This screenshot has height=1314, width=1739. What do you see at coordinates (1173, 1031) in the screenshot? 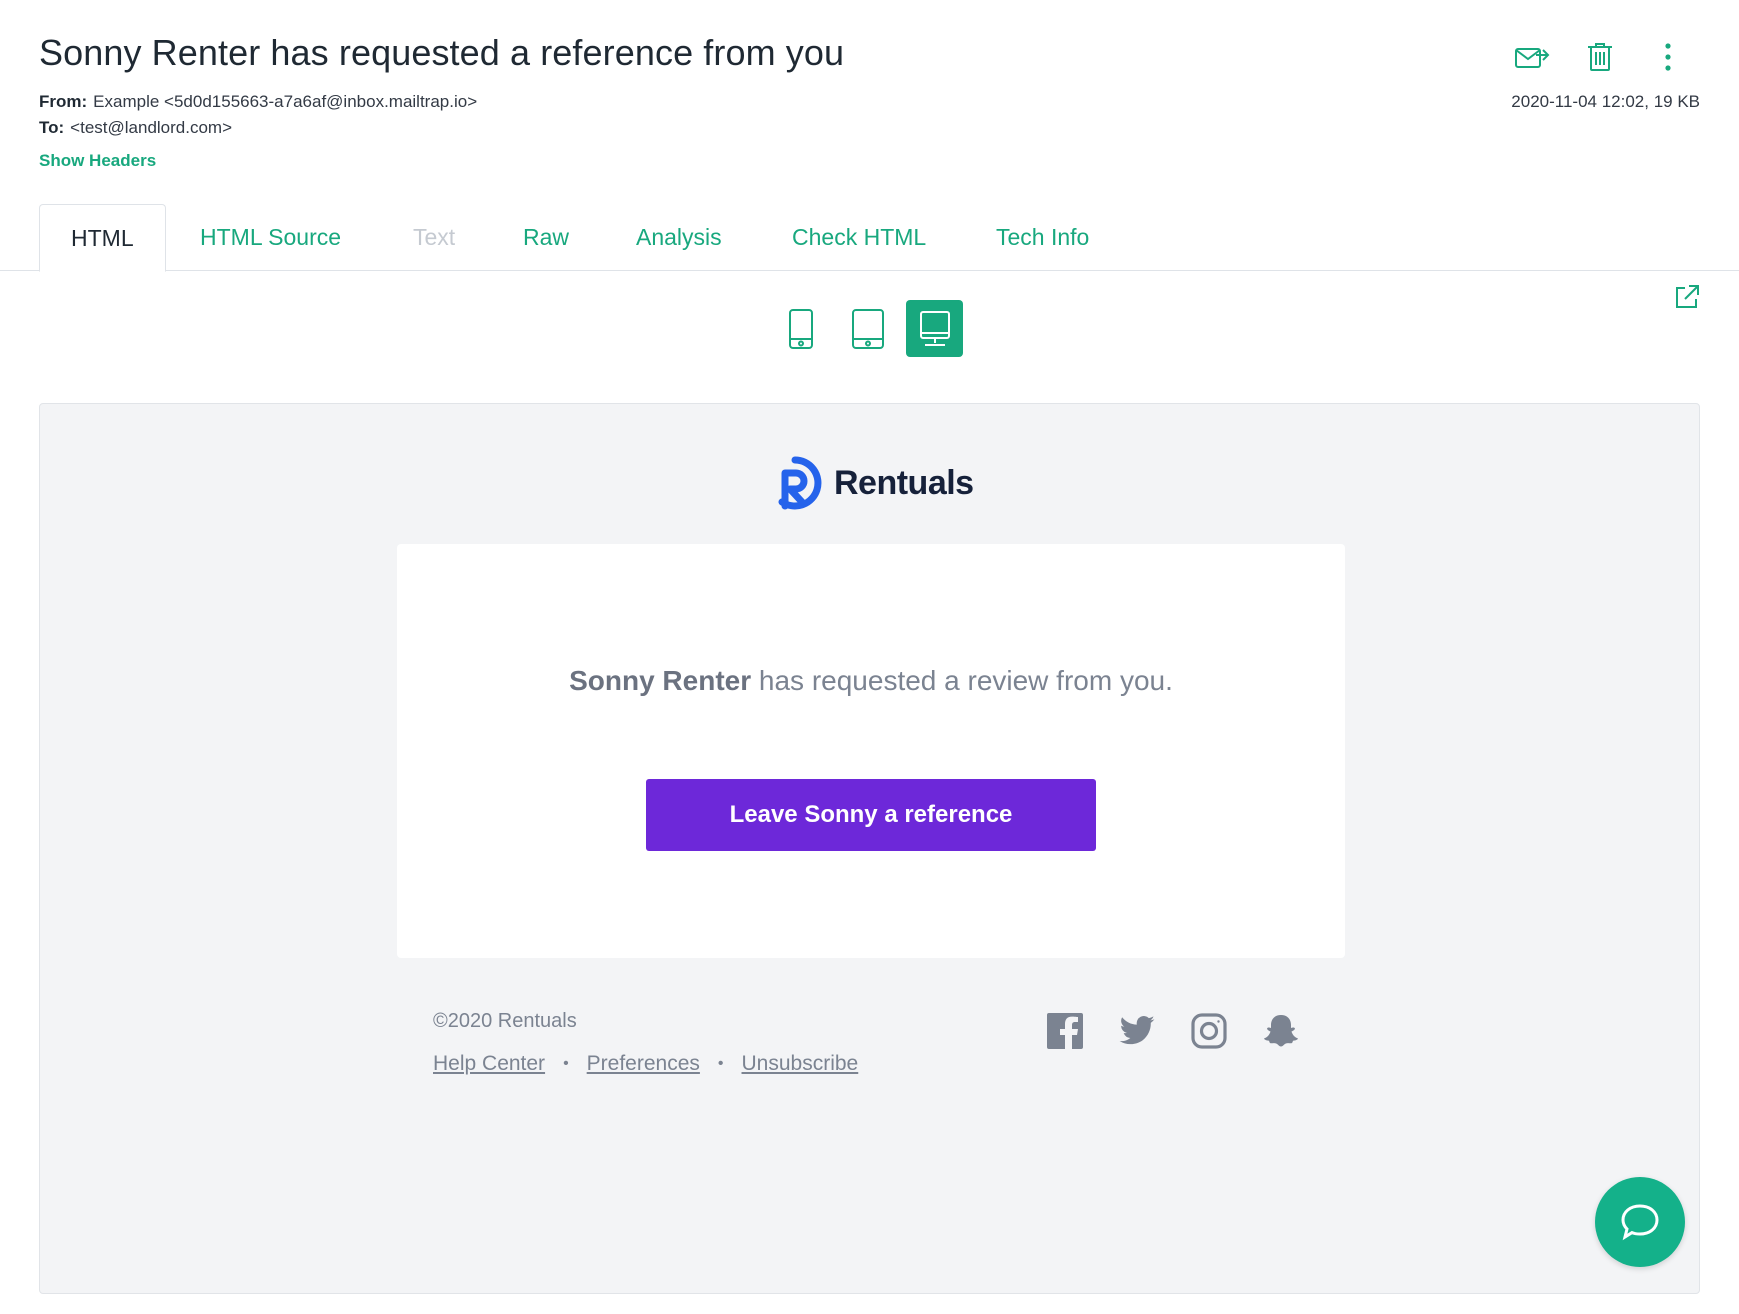
I see `social-links` at bounding box center [1173, 1031].